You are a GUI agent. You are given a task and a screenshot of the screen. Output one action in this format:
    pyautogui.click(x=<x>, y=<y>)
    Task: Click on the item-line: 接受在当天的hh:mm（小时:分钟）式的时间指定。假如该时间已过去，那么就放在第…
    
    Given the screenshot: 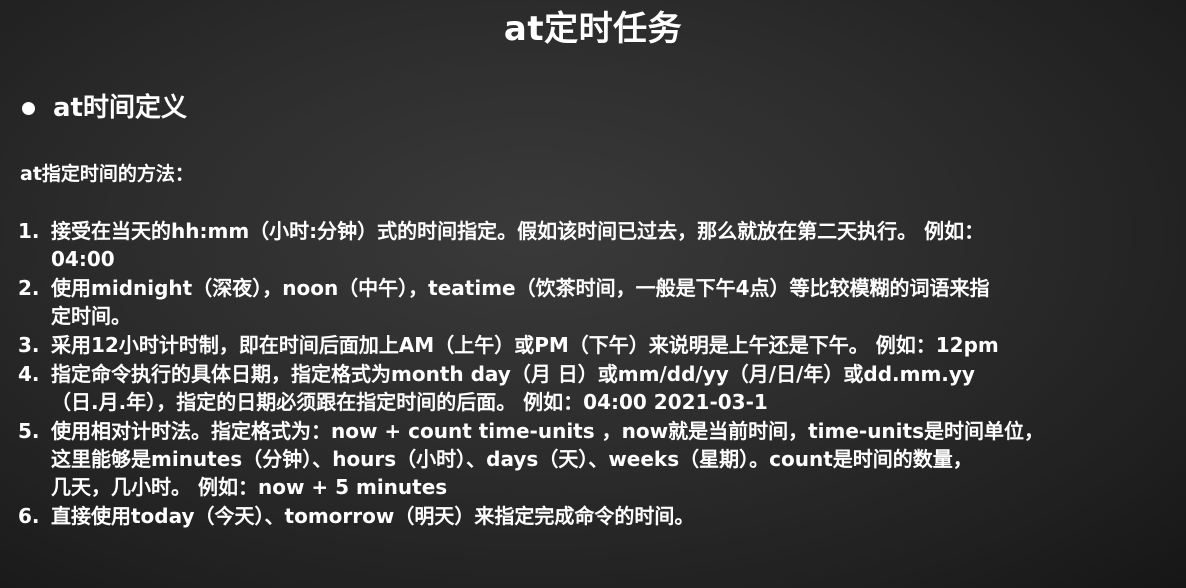 What is the action you would take?
    pyautogui.click(x=518, y=231)
    